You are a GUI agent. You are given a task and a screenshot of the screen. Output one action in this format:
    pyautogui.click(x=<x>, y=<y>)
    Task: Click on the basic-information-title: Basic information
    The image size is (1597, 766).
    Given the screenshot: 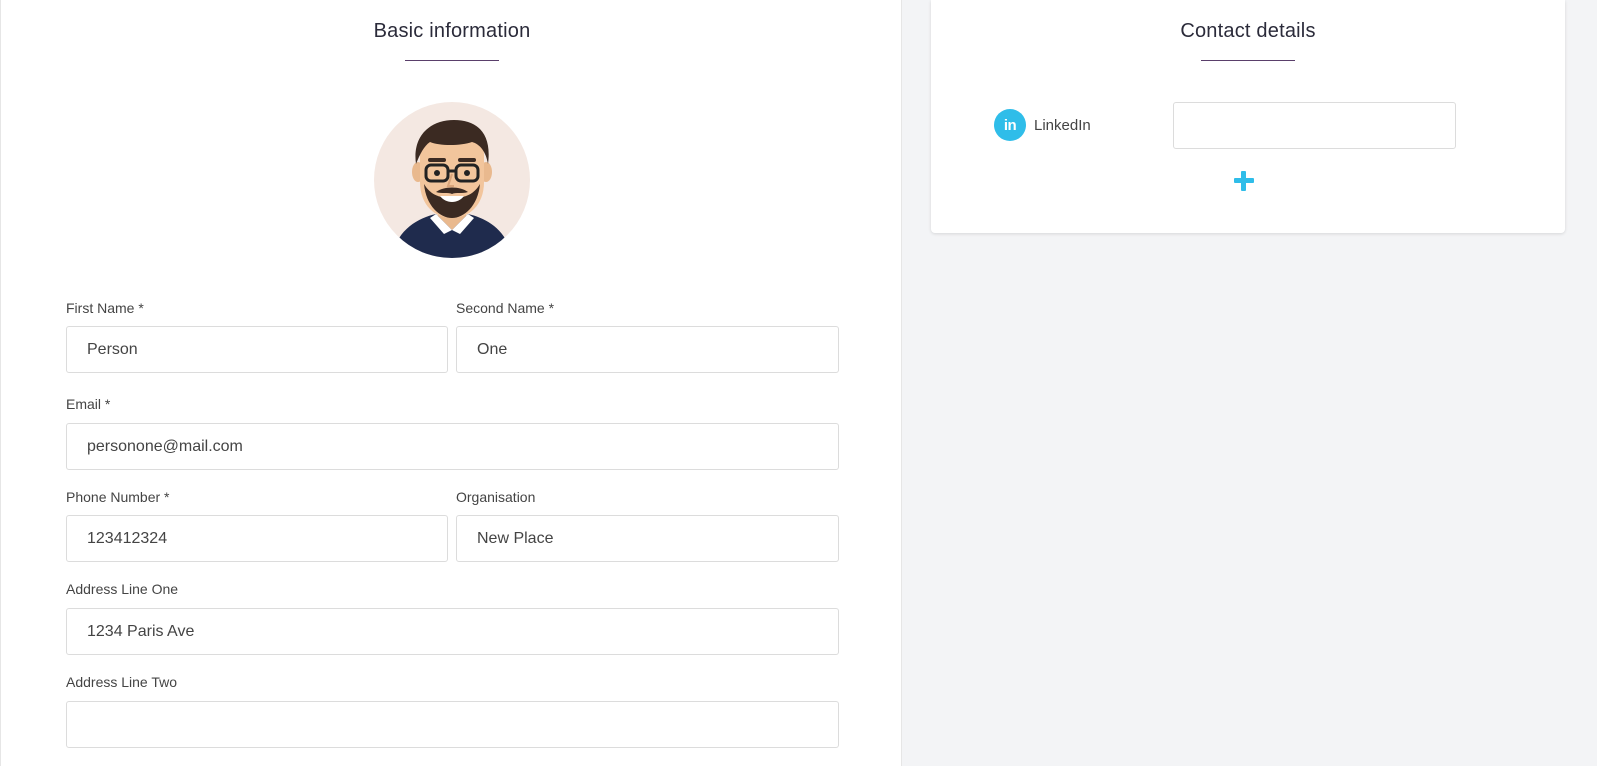 What is the action you would take?
    pyautogui.click(x=452, y=31)
    